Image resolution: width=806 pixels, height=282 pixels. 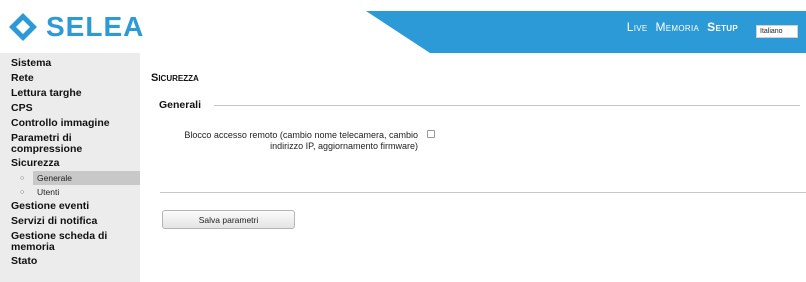 What do you see at coordinates (678, 27) in the screenshot?
I see `nav-memoria: Memoria` at bounding box center [678, 27].